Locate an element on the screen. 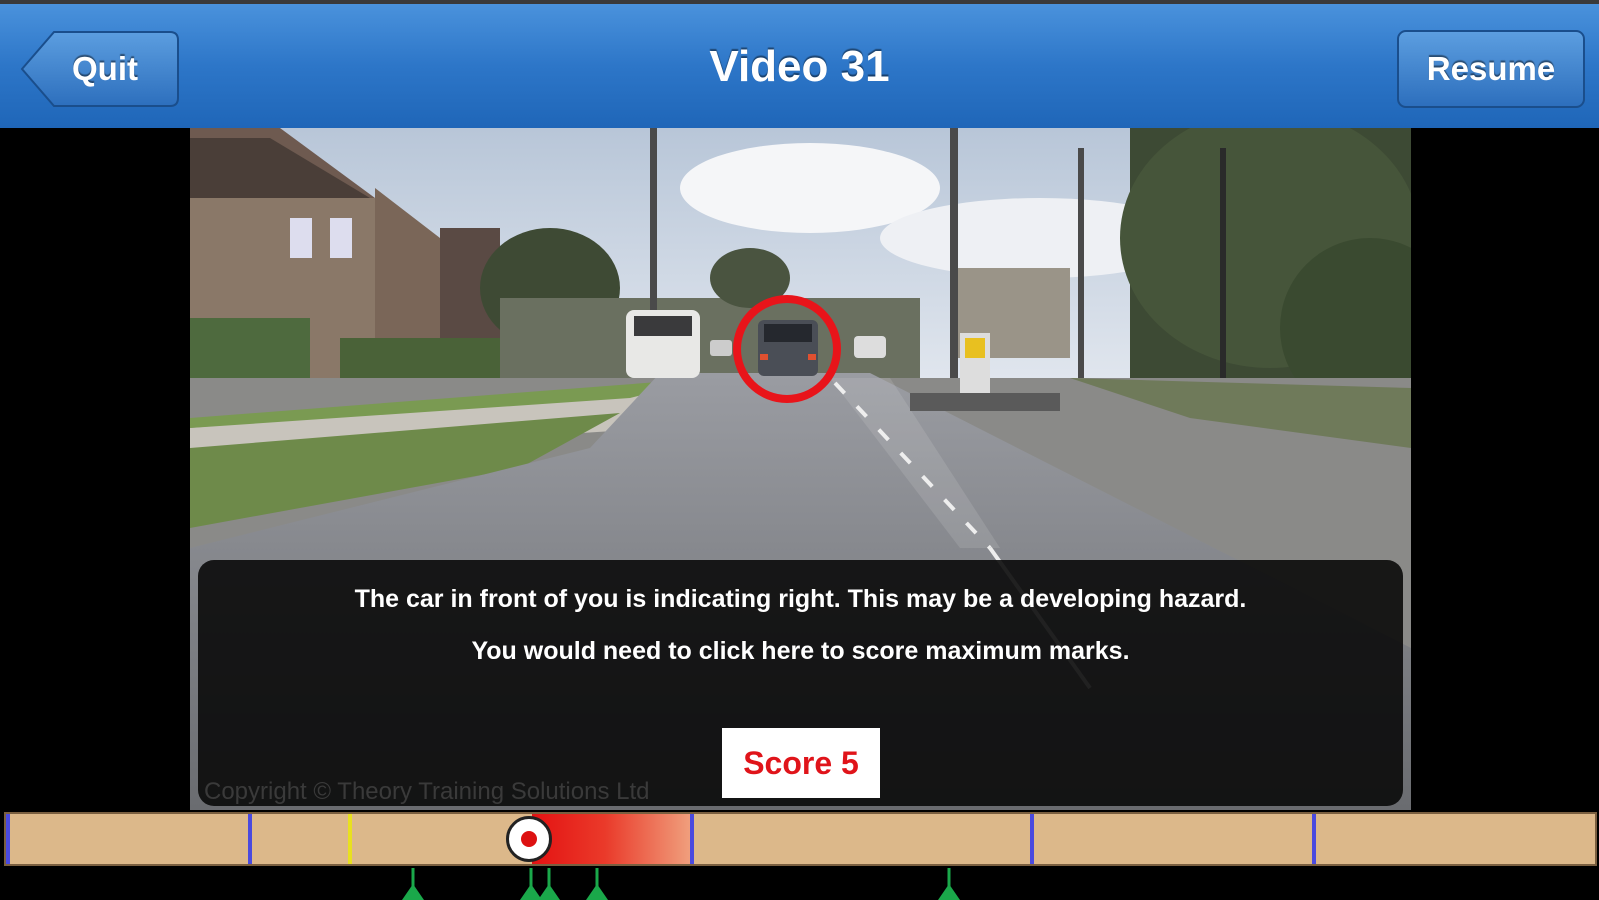 The width and height of the screenshot is (1599, 900). playhead-dot is located at coordinates (529, 839).